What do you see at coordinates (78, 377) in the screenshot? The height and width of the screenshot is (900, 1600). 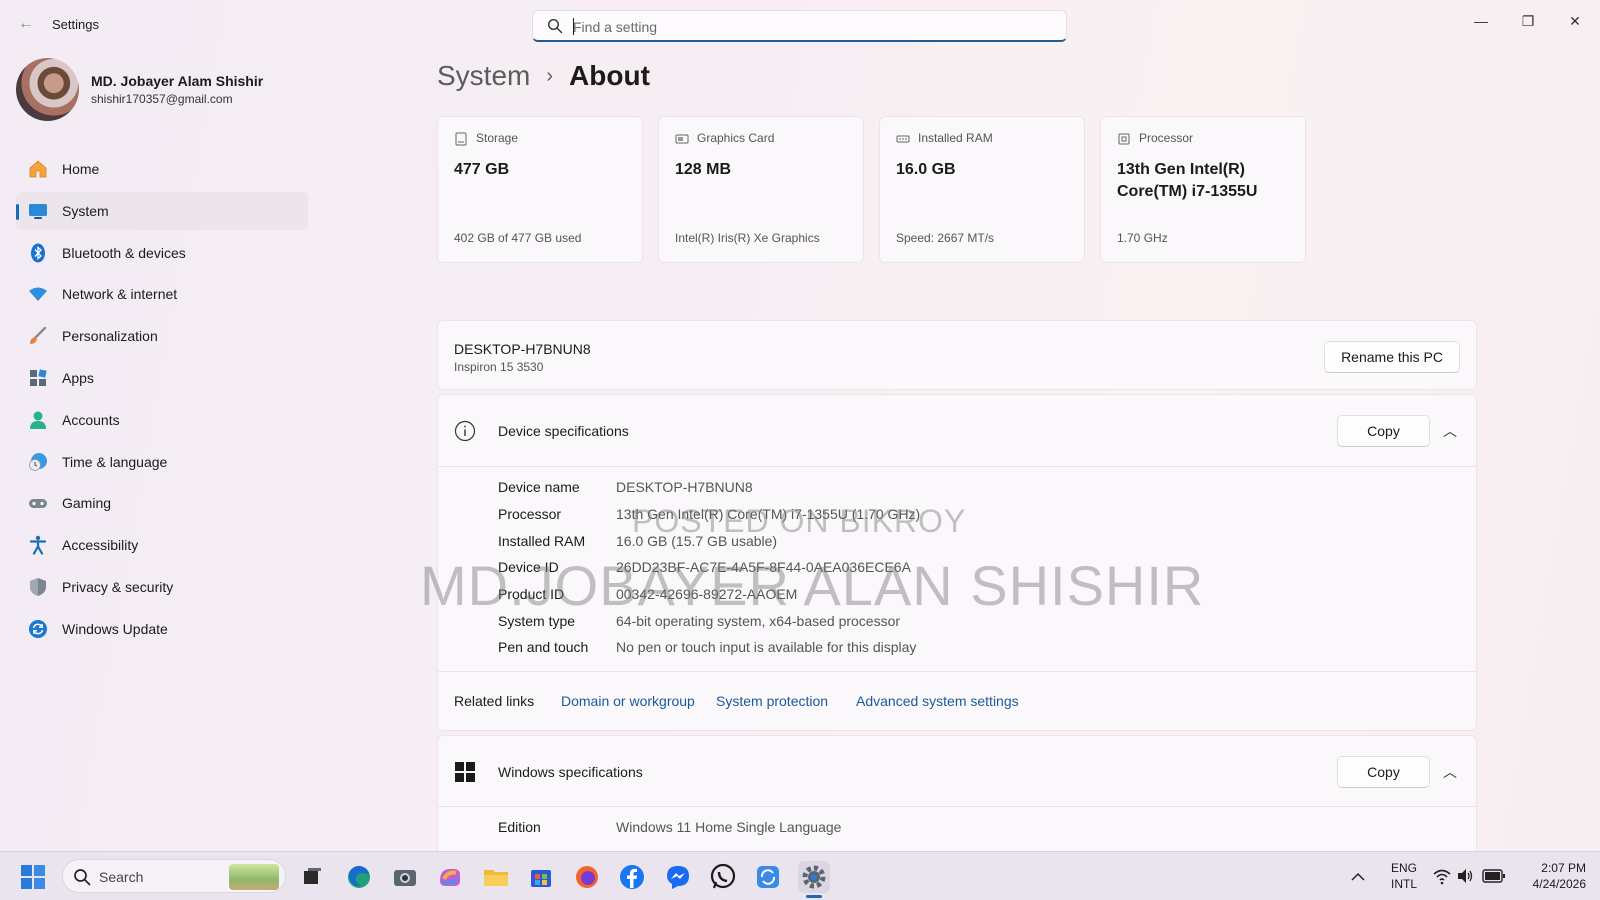 I see `sidebar-item-label: Apps` at bounding box center [78, 377].